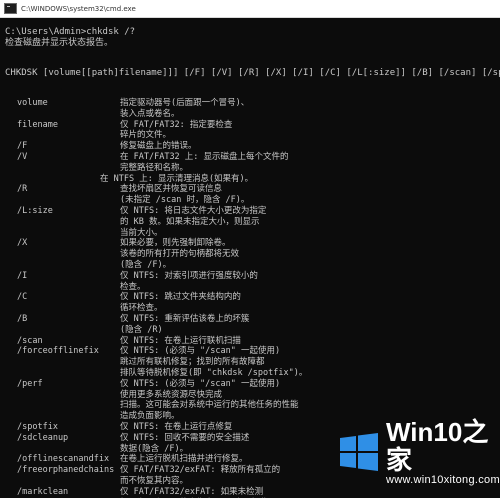  I want to click on option-description: (隐含 /F)。, so click(146, 265).